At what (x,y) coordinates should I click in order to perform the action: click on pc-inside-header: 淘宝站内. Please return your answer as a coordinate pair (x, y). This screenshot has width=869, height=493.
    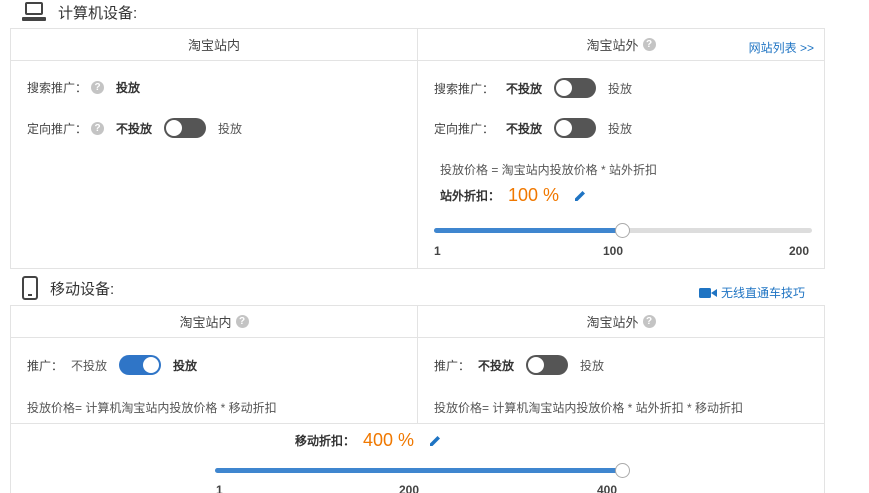
    Looking at the image, I should click on (214, 45).